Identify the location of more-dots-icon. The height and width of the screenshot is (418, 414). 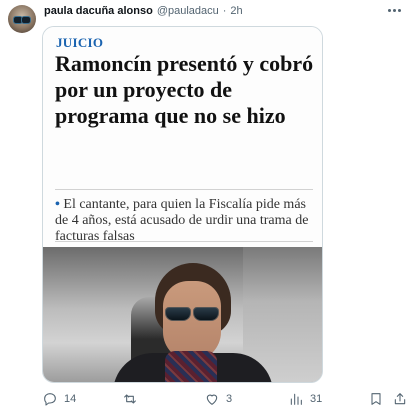
(394, 10).